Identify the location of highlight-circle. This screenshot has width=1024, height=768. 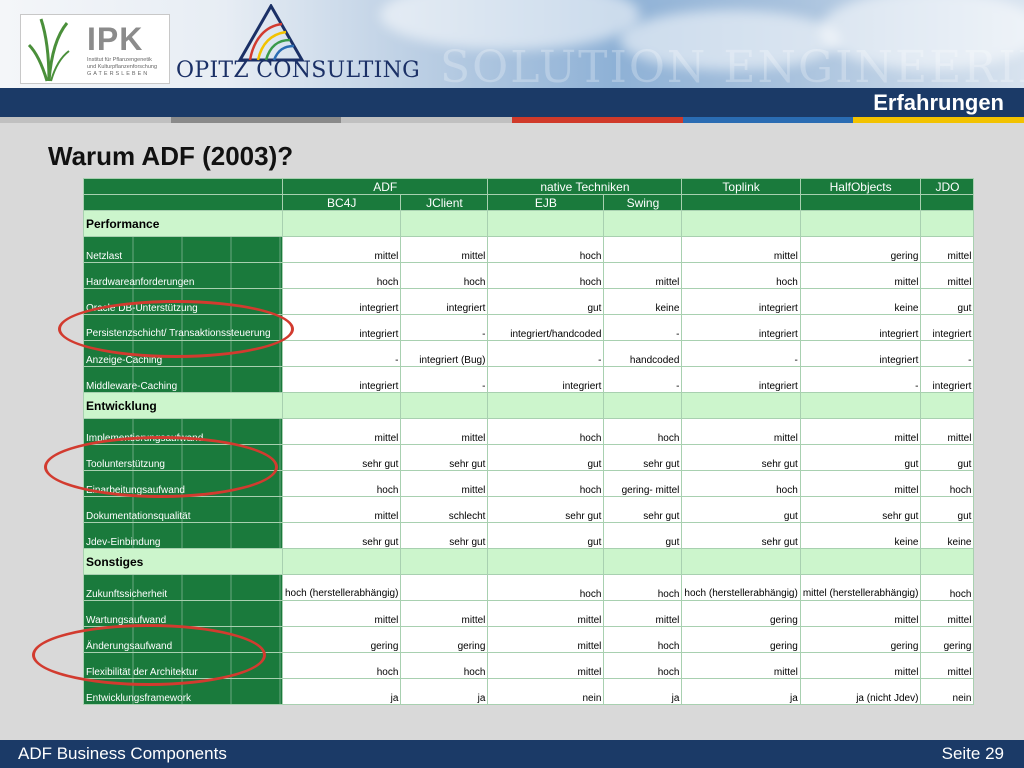
(176, 329).